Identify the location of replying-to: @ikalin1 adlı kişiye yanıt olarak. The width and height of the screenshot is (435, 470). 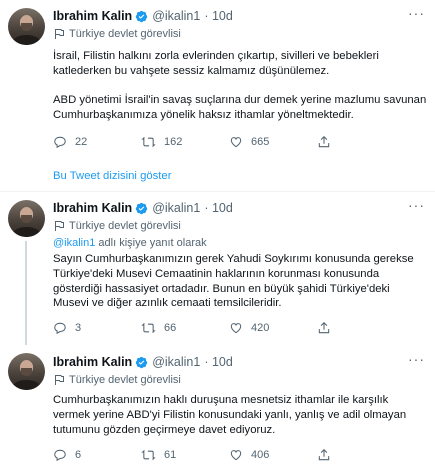
(130, 243).